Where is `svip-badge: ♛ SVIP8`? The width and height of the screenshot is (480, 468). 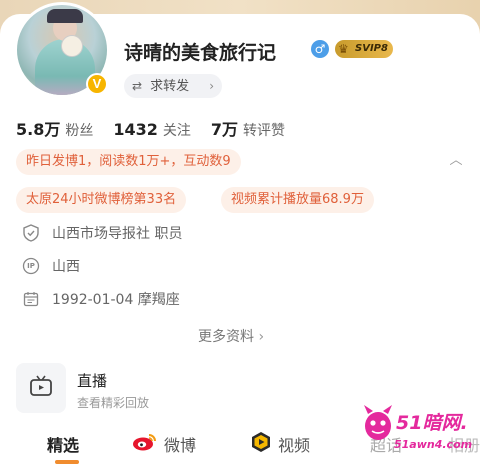 svip-badge: ♛ SVIP8 is located at coordinates (364, 49).